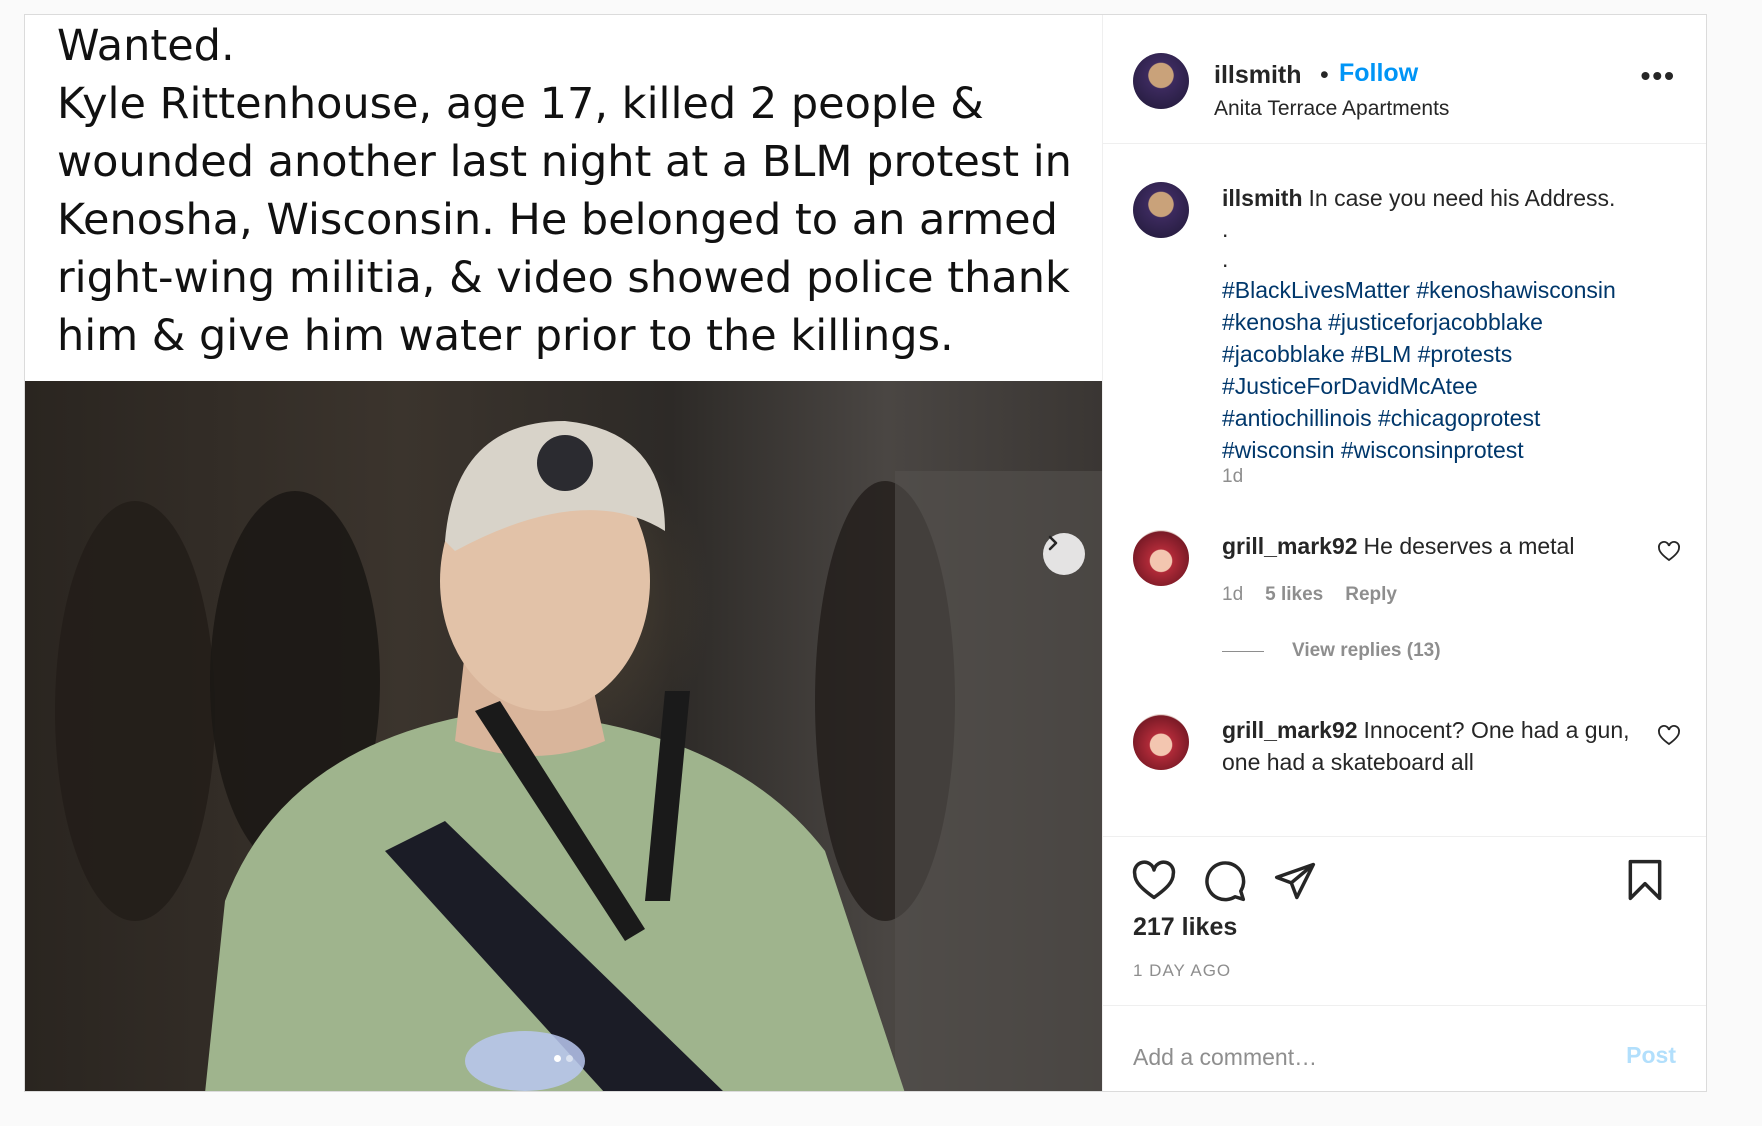  What do you see at coordinates (1283, 354) in the screenshot?
I see `hashtag-link: #jacobblake` at bounding box center [1283, 354].